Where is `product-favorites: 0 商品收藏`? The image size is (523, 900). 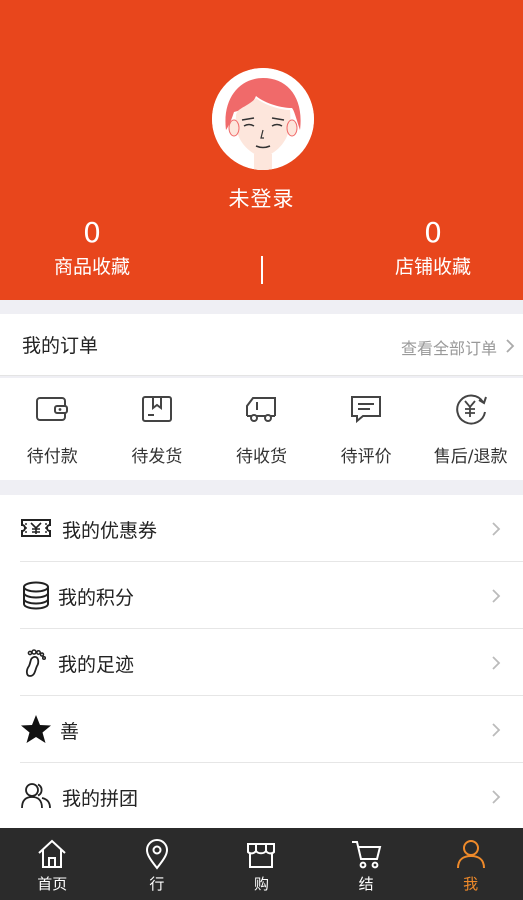
product-favorites: 0 商品收藏 is located at coordinates (92, 249).